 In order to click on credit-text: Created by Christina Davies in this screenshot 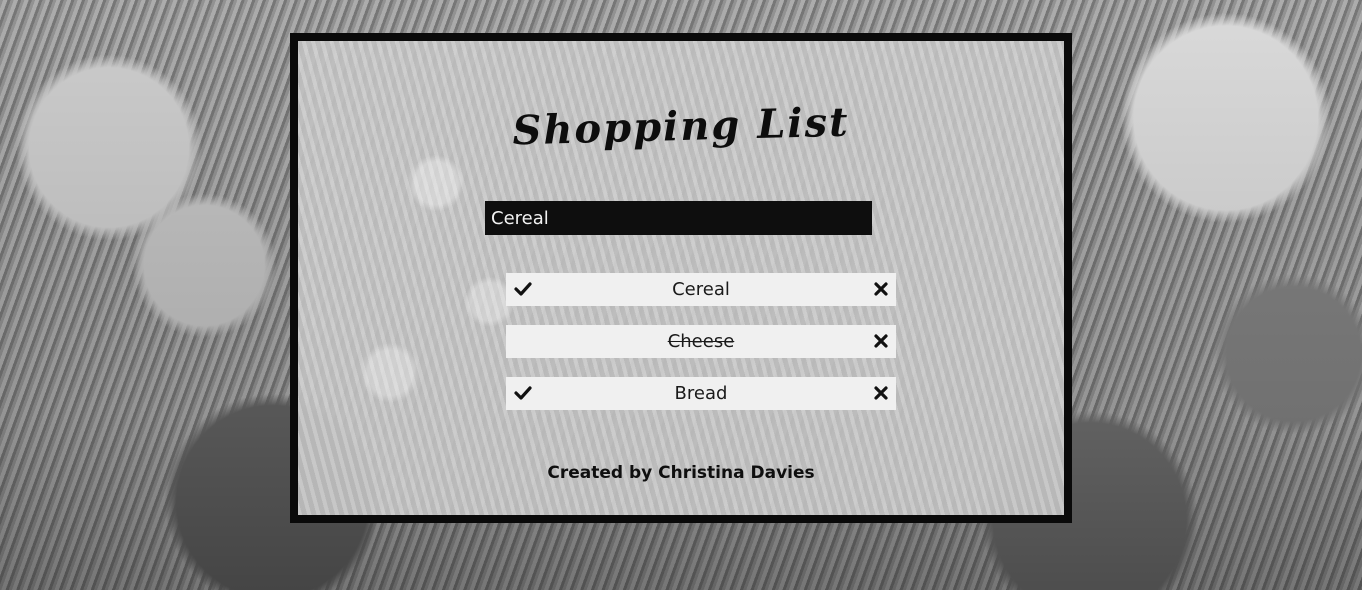, I will do `click(681, 473)`.